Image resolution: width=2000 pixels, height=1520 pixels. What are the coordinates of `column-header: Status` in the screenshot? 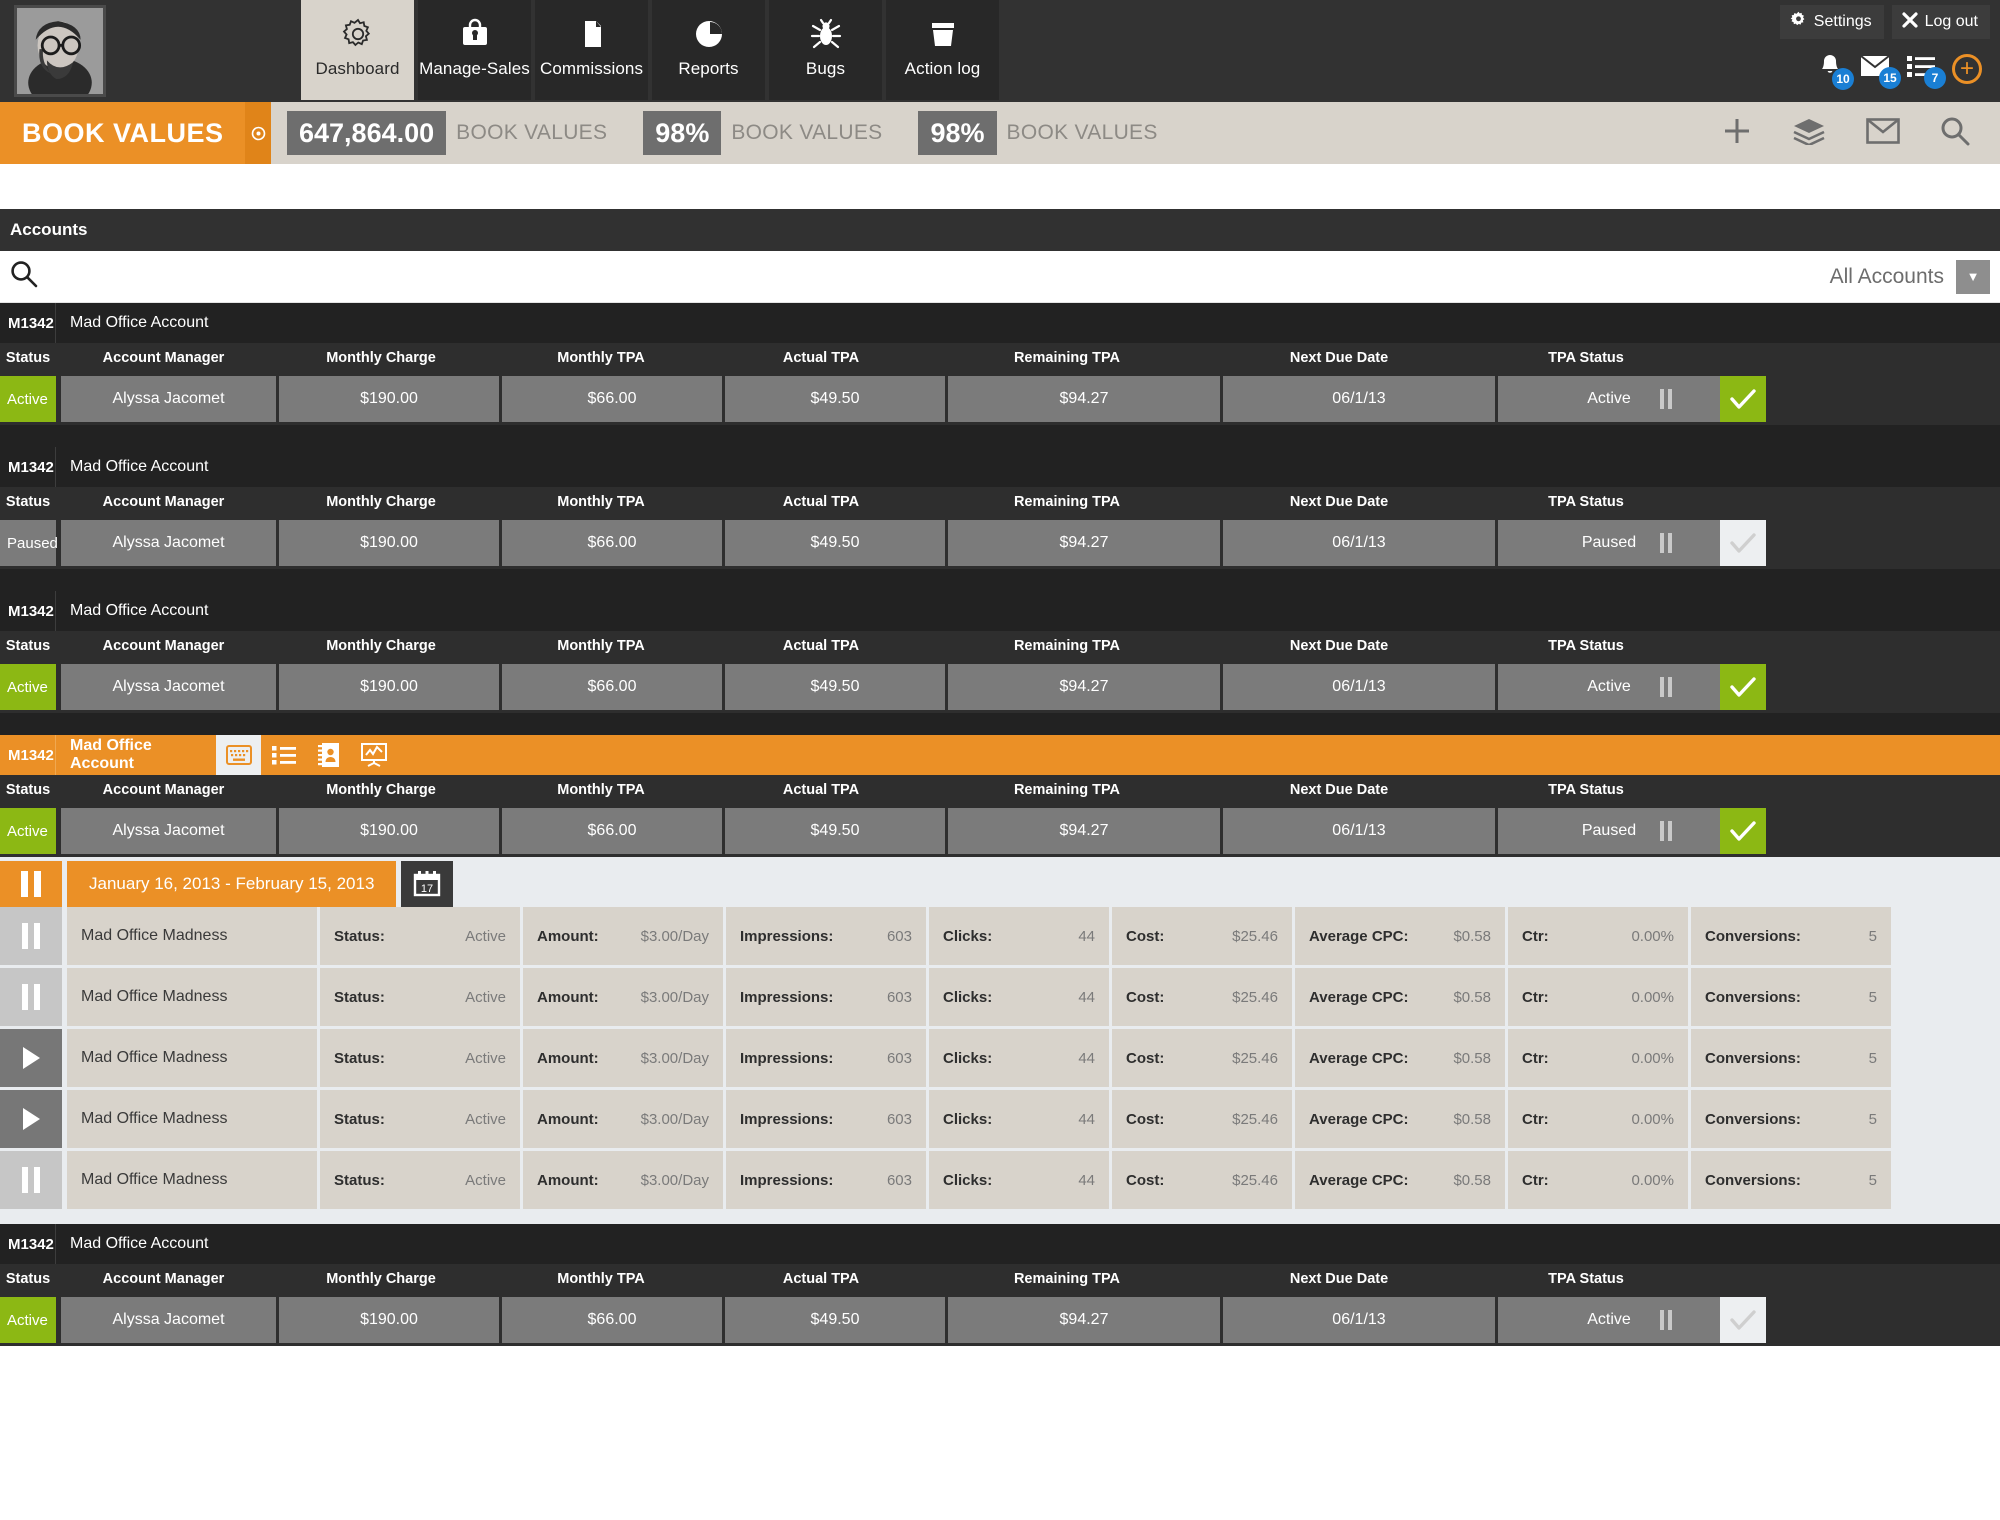 It's located at (28, 1279).